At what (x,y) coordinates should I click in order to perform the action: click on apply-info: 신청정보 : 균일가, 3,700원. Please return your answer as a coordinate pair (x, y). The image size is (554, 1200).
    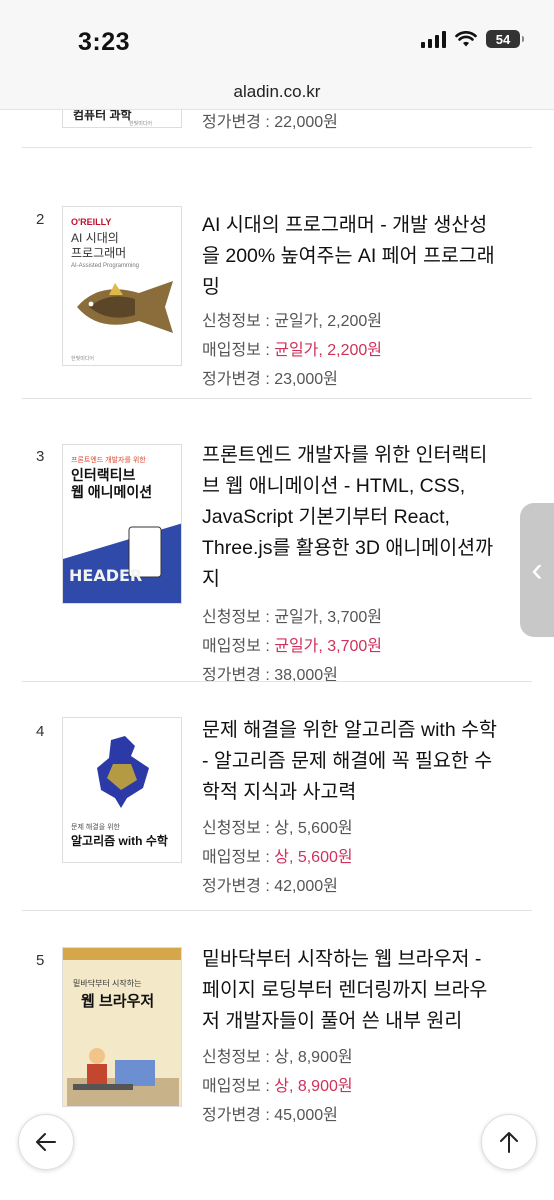
    Looking at the image, I should click on (292, 617).